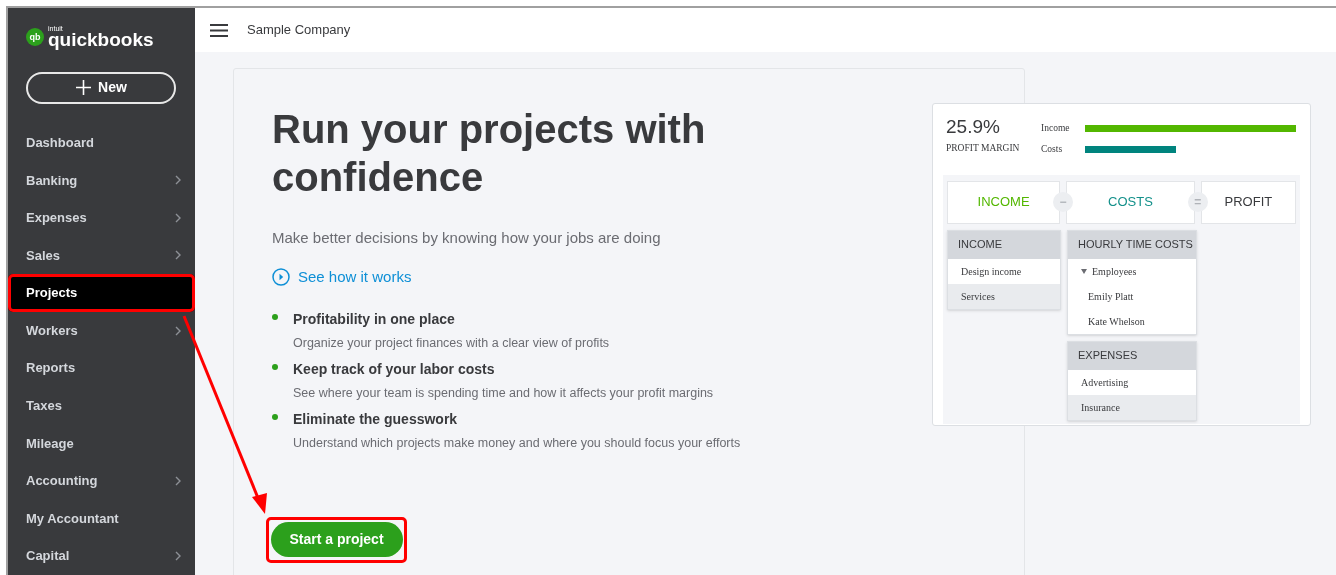 Image resolution: width=1336 pixels, height=575 pixels. Describe the element at coordinates (101, 330) in the screenshot. I see `sidebar-item: Workers` at that location.